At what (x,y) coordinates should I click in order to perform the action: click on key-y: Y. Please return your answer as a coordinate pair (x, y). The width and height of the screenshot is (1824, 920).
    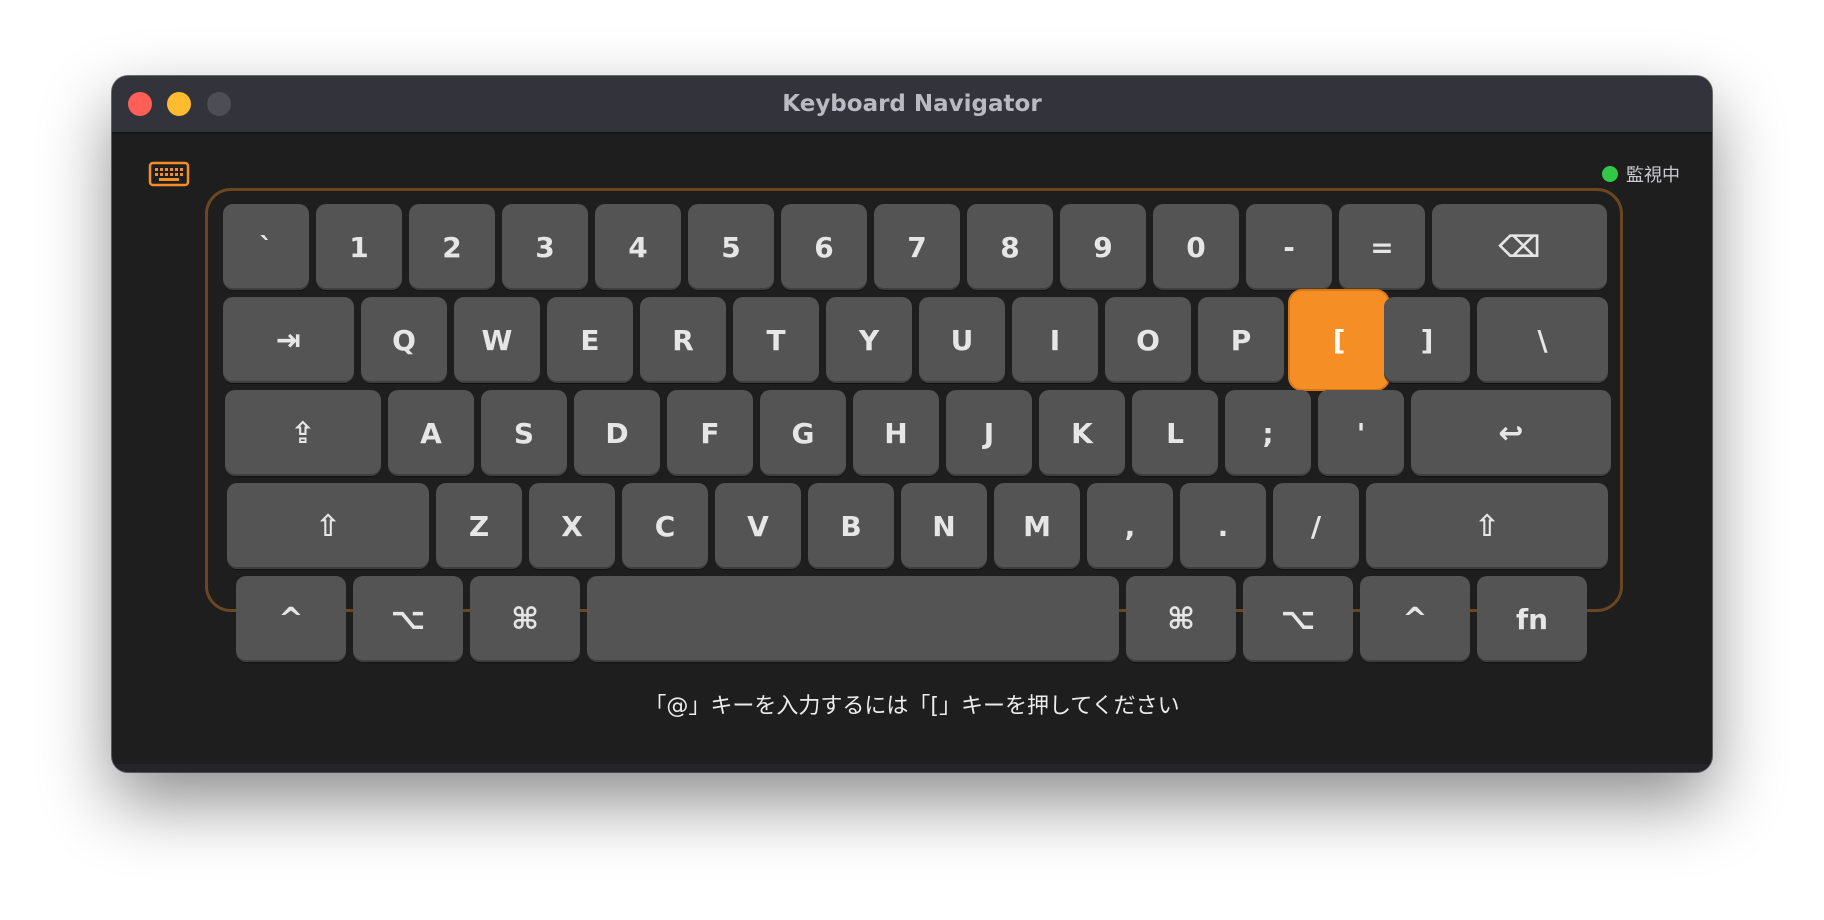
    Looking at the image, I should click on (869, 340).